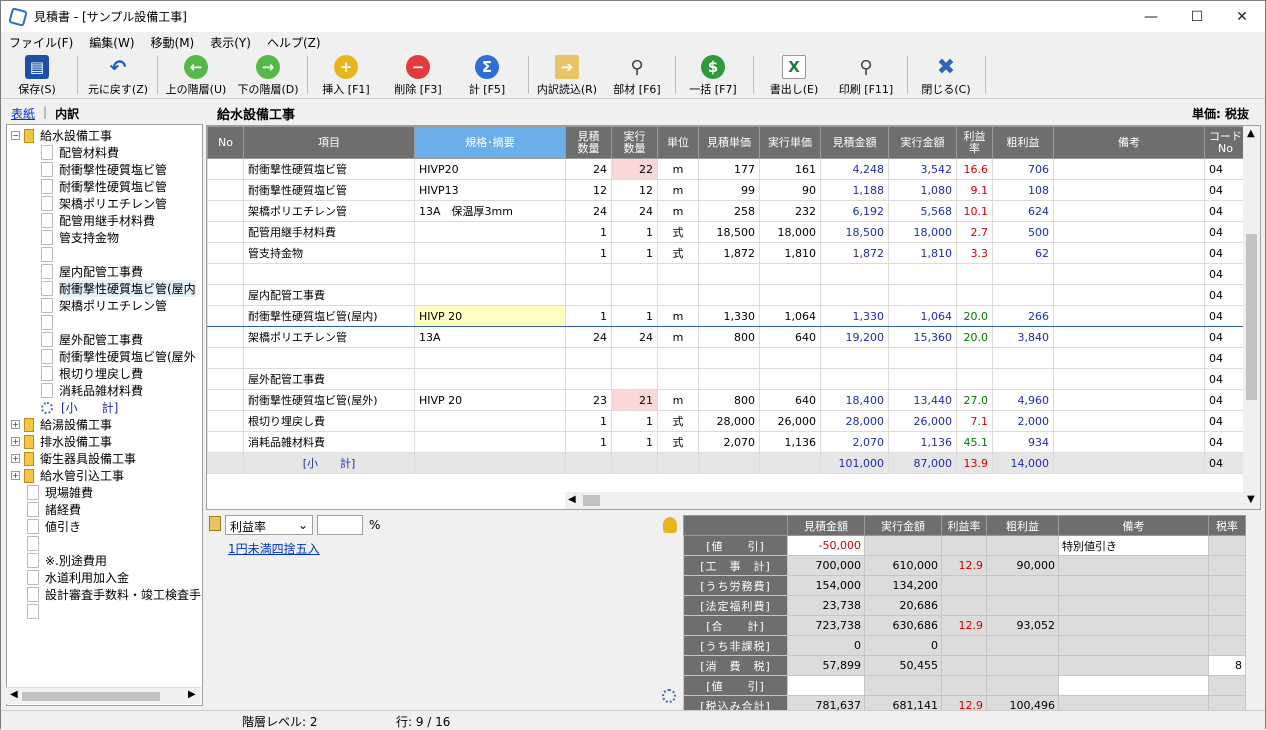  I want to click on menu-edit: 編集(W), so click(111, 42).